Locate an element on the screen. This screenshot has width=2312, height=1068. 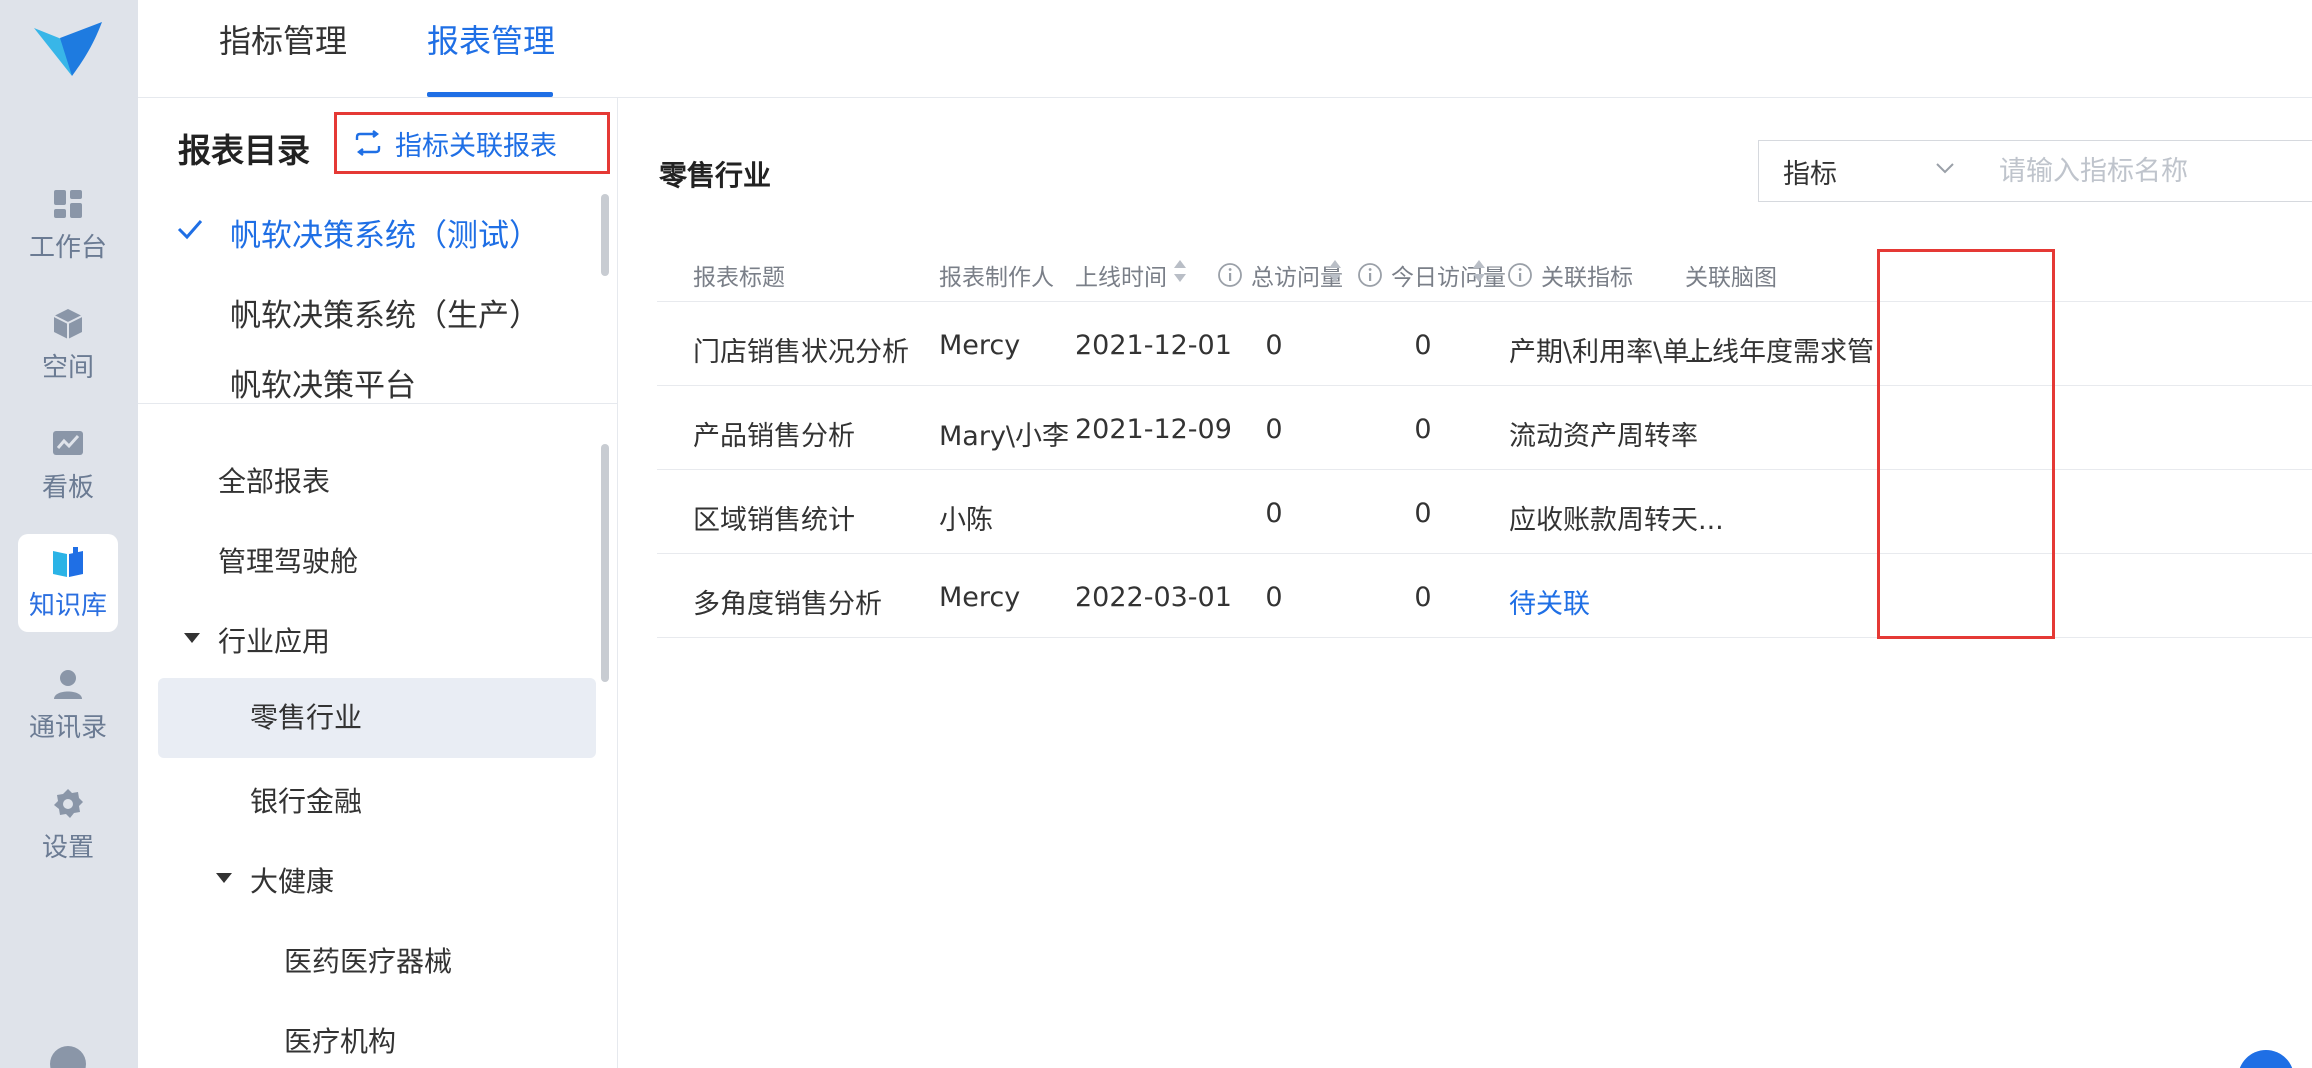
column-header-total-visits: 总访问量 is located at coordinates (1280, 275).